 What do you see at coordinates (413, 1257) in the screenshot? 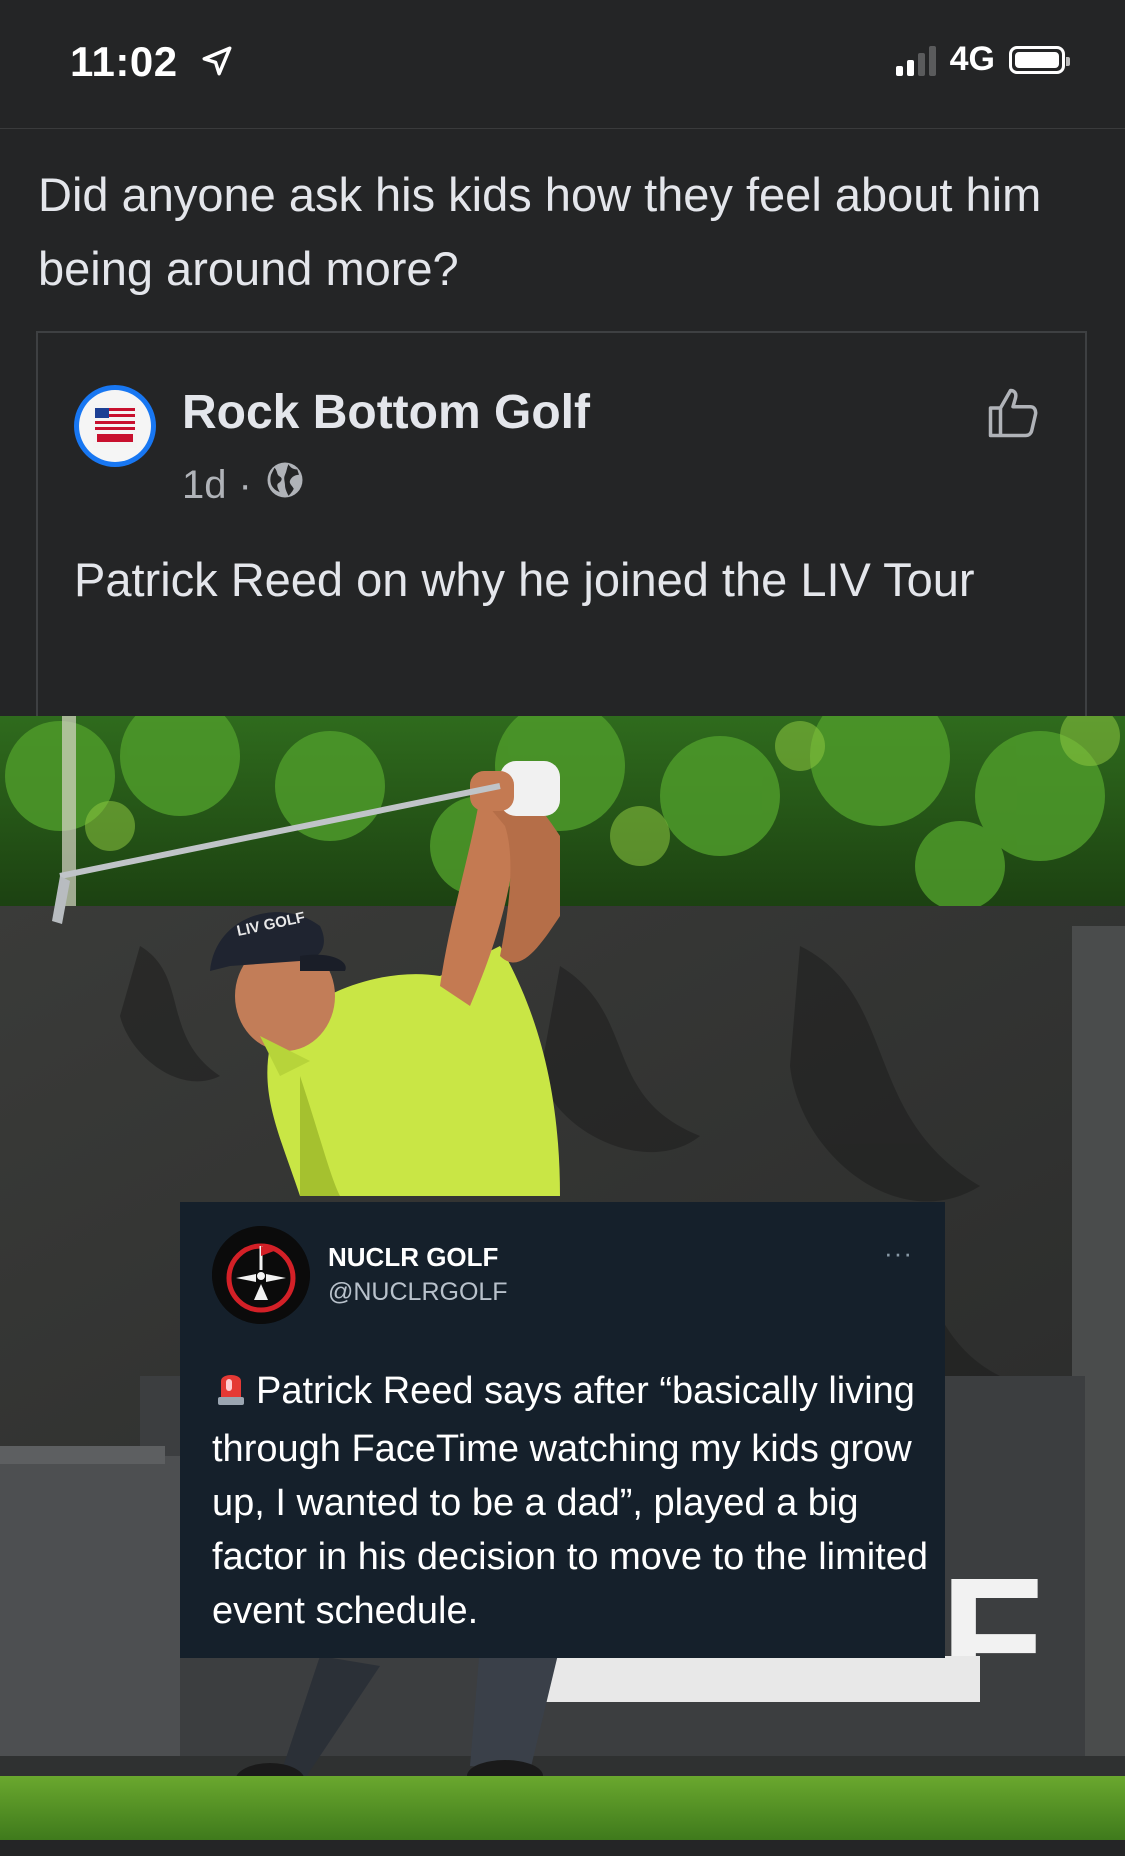
I see `tweet-author-name: NUCLR GOLF` at bounding box center [413, 1257].